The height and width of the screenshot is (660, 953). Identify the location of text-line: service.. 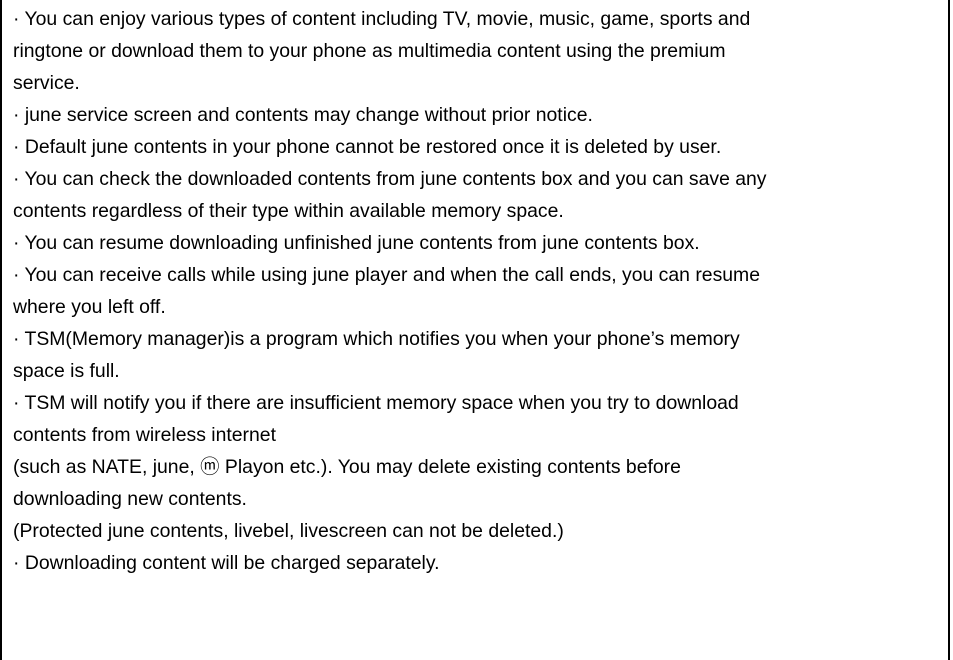
(46, 83).